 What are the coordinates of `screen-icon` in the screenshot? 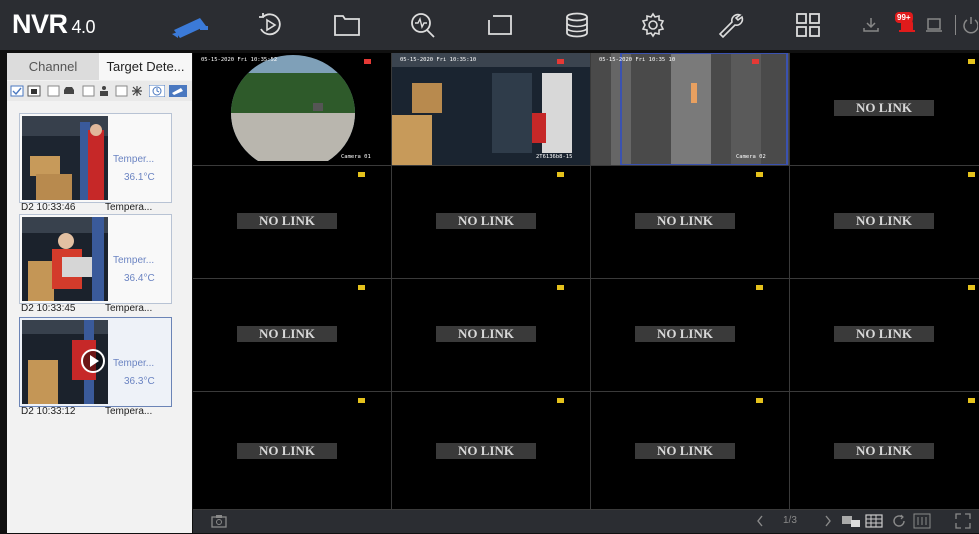 It's located at (500, 25).